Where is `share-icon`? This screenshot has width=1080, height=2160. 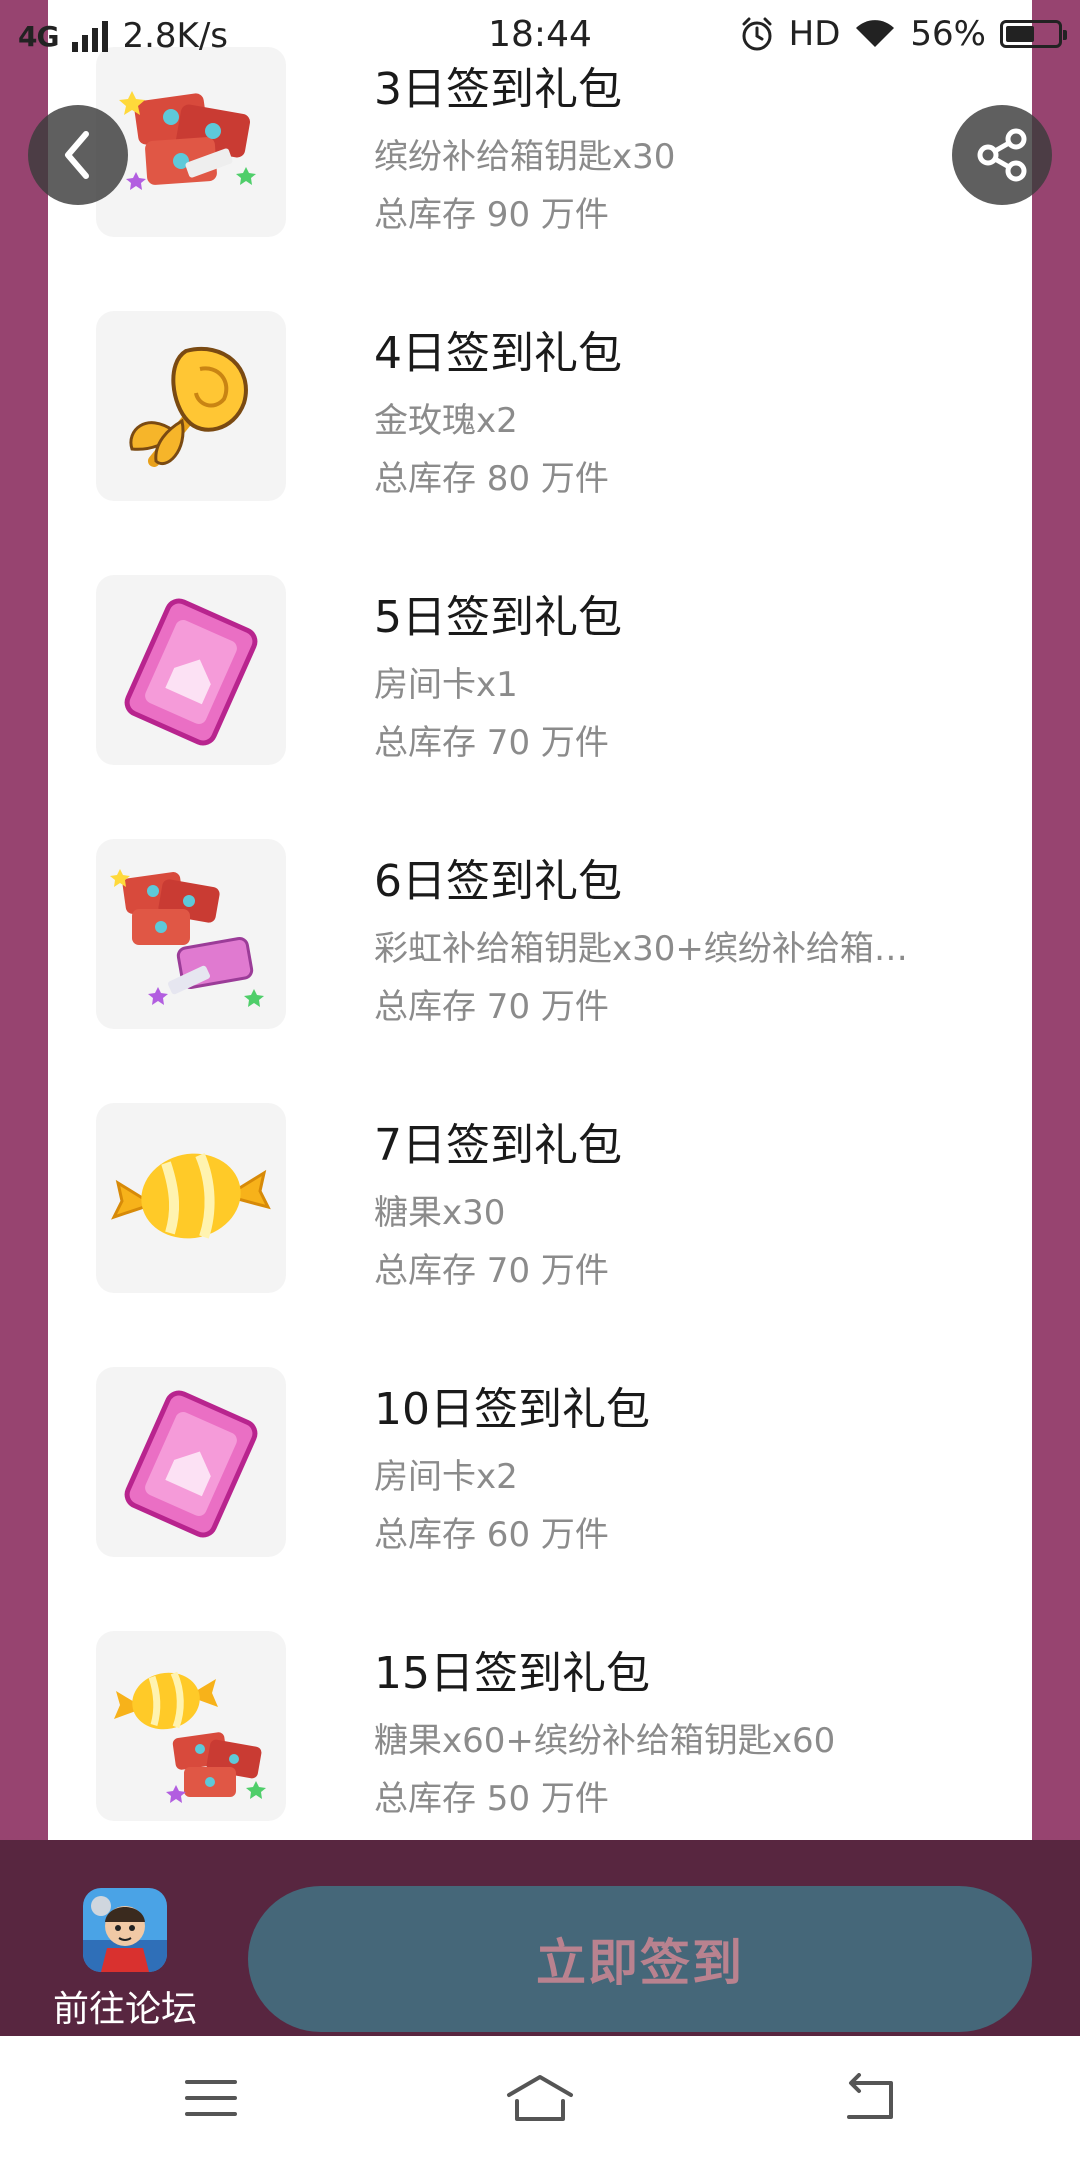 share-icon is located at coordinates (1002, 155).